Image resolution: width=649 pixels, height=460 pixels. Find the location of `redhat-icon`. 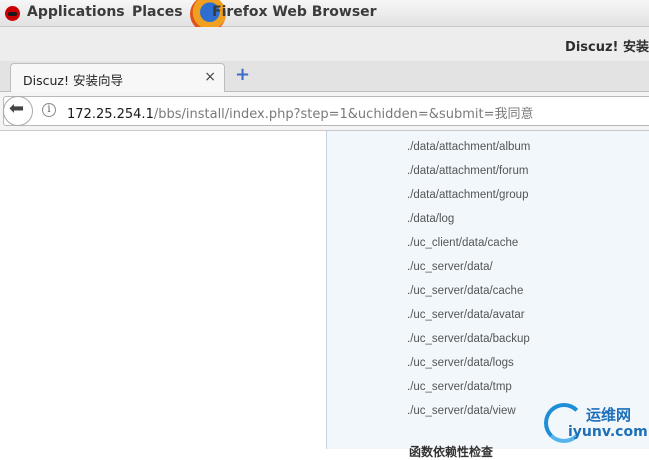

redhat-icon is located at coordinates (12, 13).